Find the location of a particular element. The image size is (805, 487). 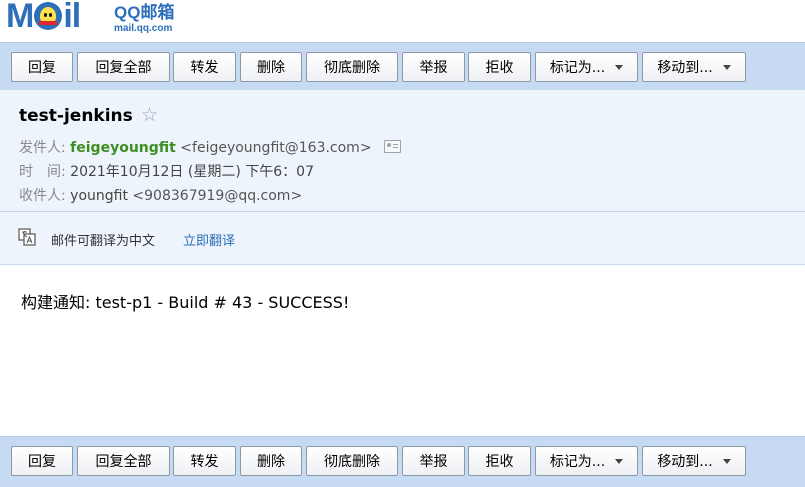

recipient-label: 收件人: is located at coordinates (42, 196).